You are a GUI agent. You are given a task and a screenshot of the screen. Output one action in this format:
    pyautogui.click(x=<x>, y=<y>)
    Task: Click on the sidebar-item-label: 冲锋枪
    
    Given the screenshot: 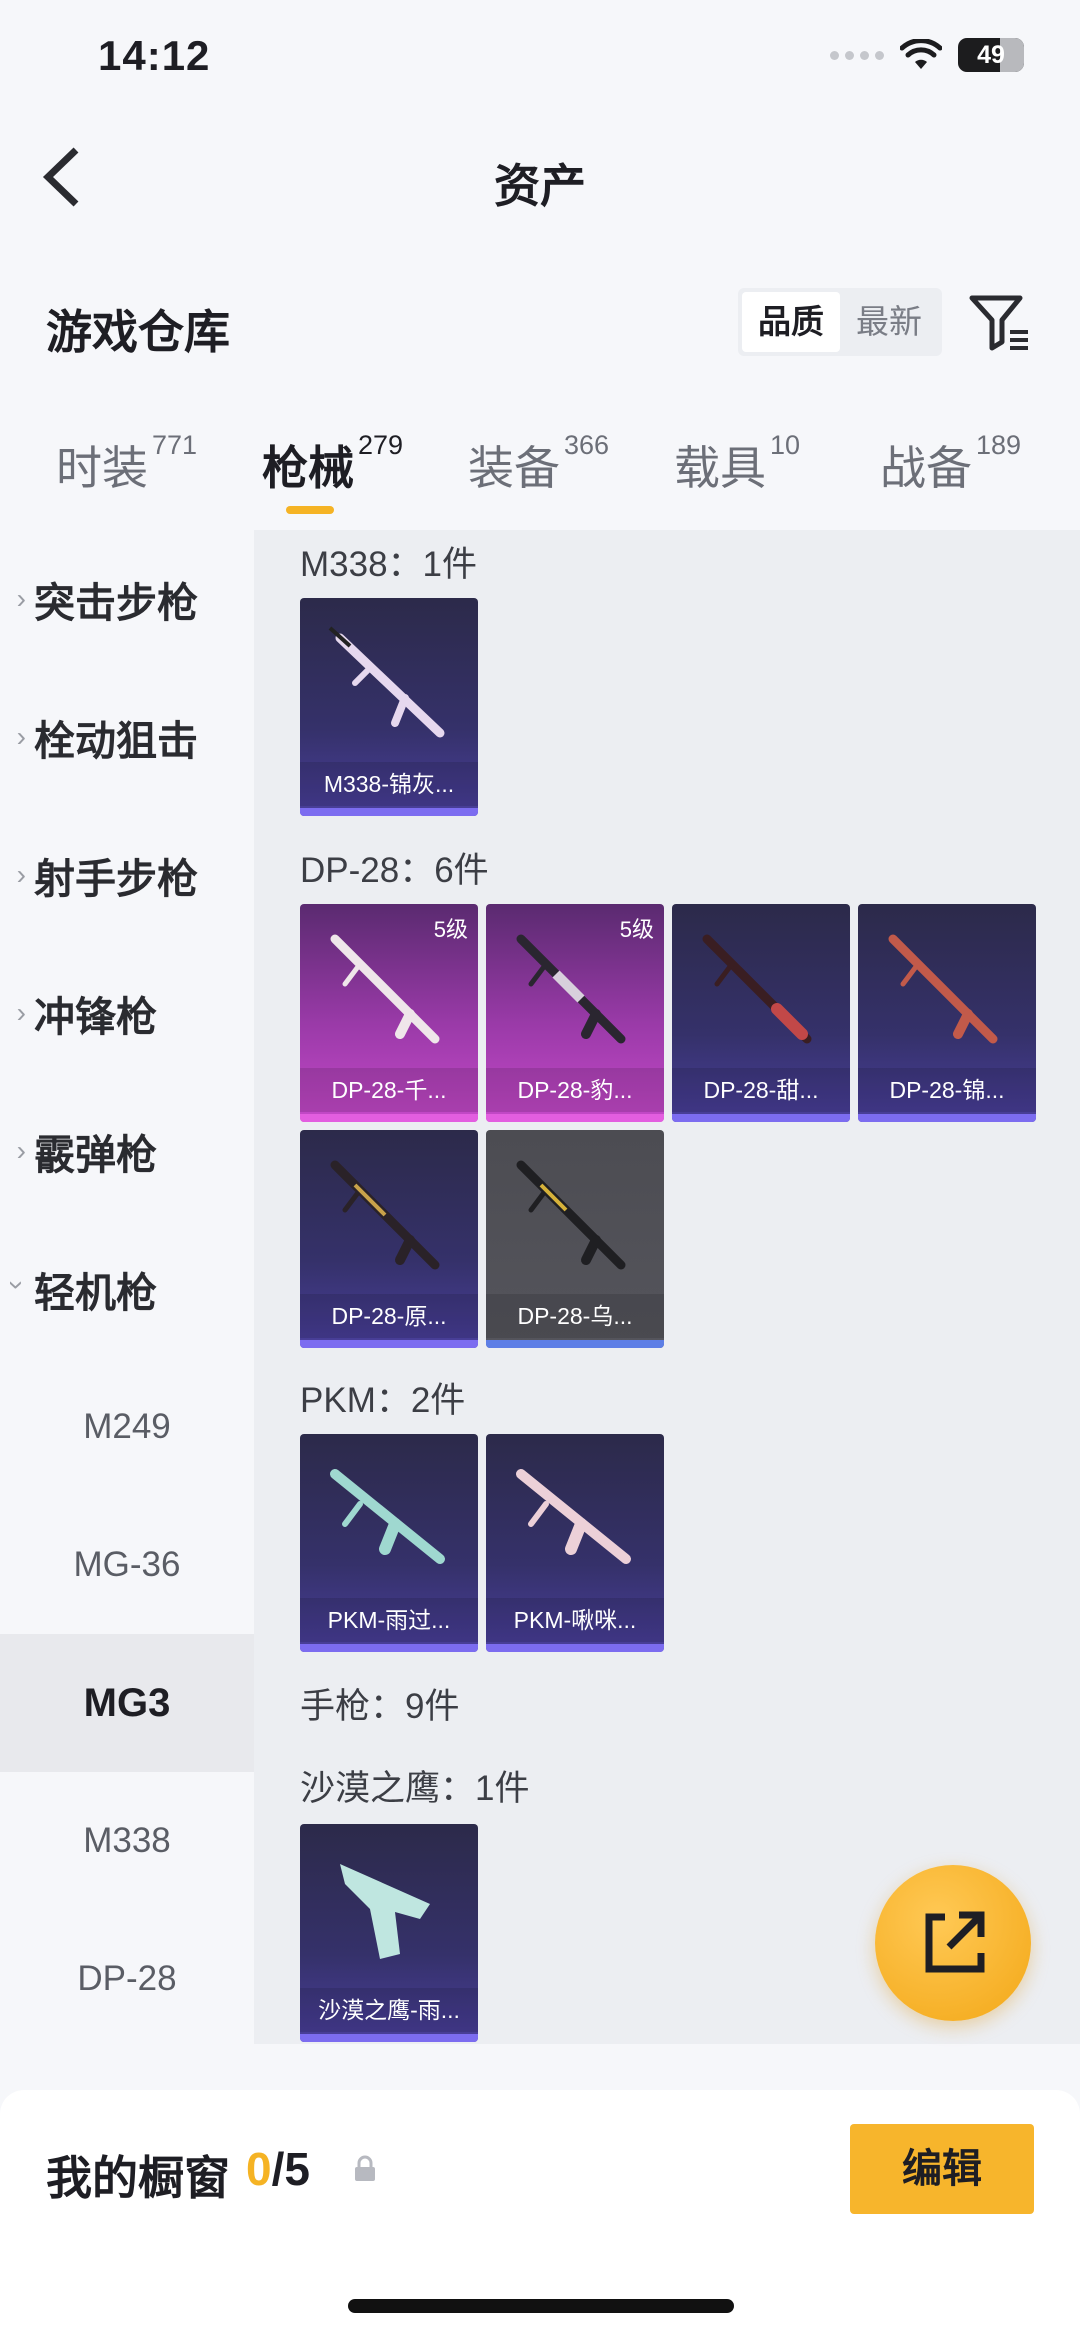 What is the action you would take?
    pyautogui.click(x=95, y=1017)
    